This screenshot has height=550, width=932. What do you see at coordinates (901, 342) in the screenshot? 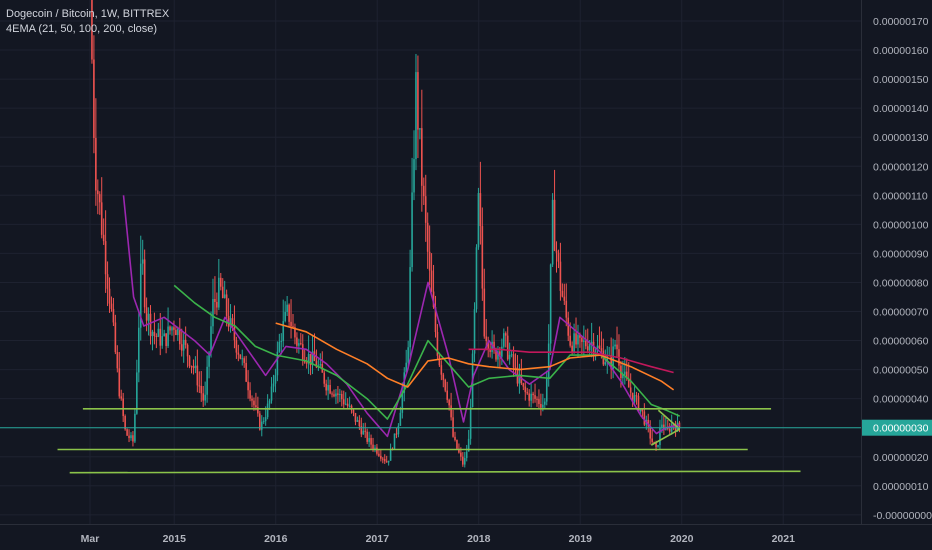
I see `price-tick-label: 0.00000060` at bounding box center [901, 342].